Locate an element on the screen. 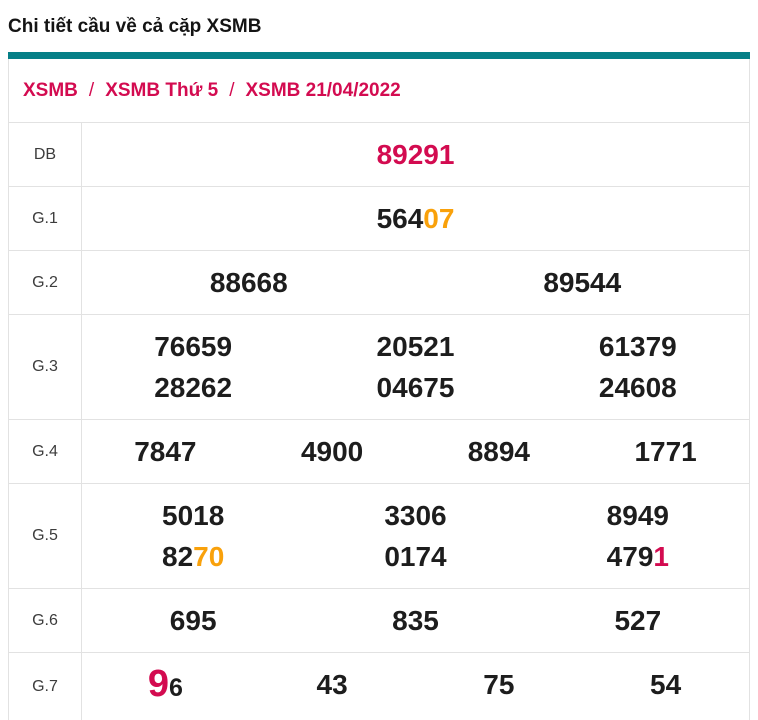  row-content: 89291 is located at coordinates (415, 154).